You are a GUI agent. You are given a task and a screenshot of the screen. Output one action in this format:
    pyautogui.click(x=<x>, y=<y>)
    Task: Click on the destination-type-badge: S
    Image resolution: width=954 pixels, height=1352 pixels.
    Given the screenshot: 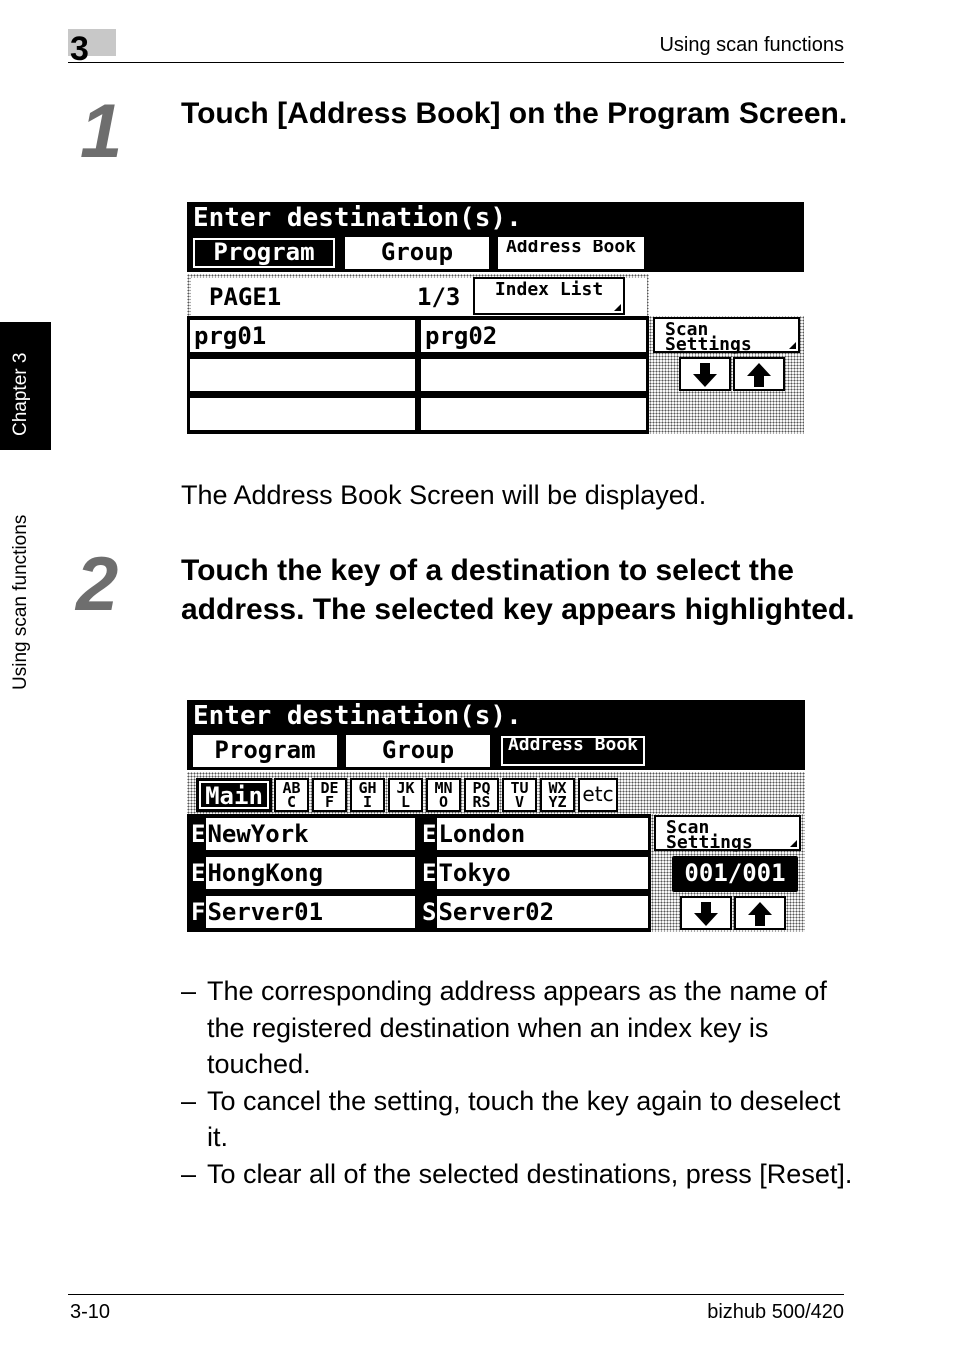 What is the action you would take?
    pyautogui.click(x=429, y=912)
    